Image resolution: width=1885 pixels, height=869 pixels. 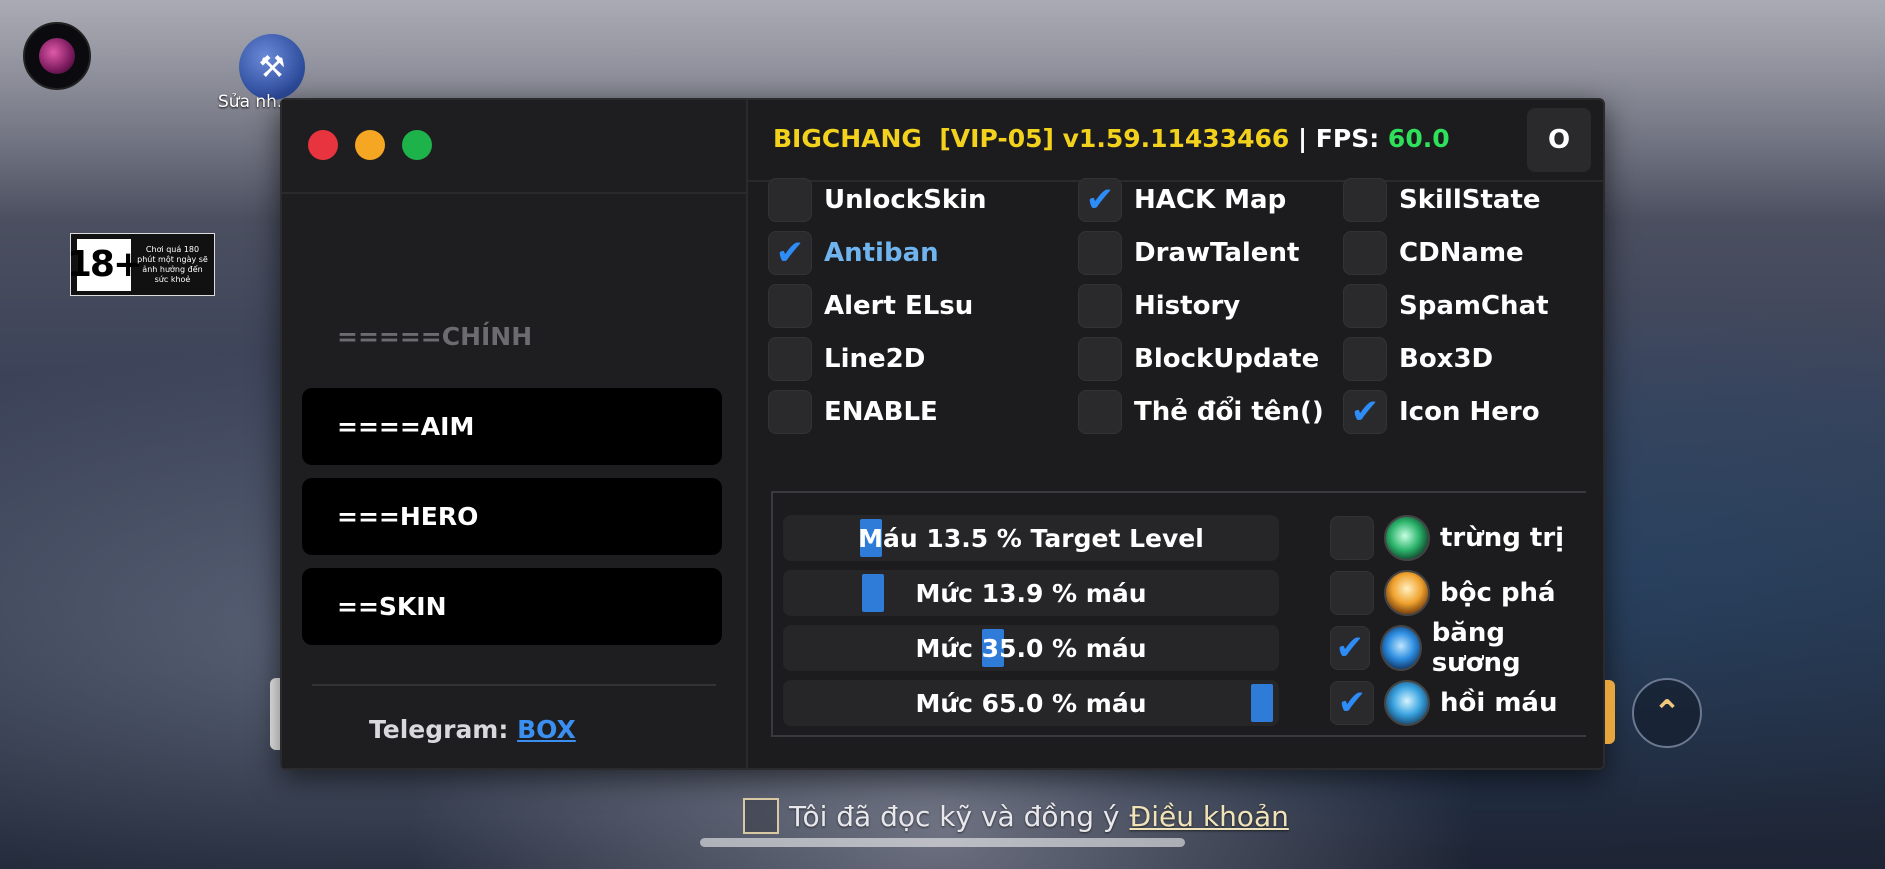 I want to click on window-controls, so click(x=370, y=145).